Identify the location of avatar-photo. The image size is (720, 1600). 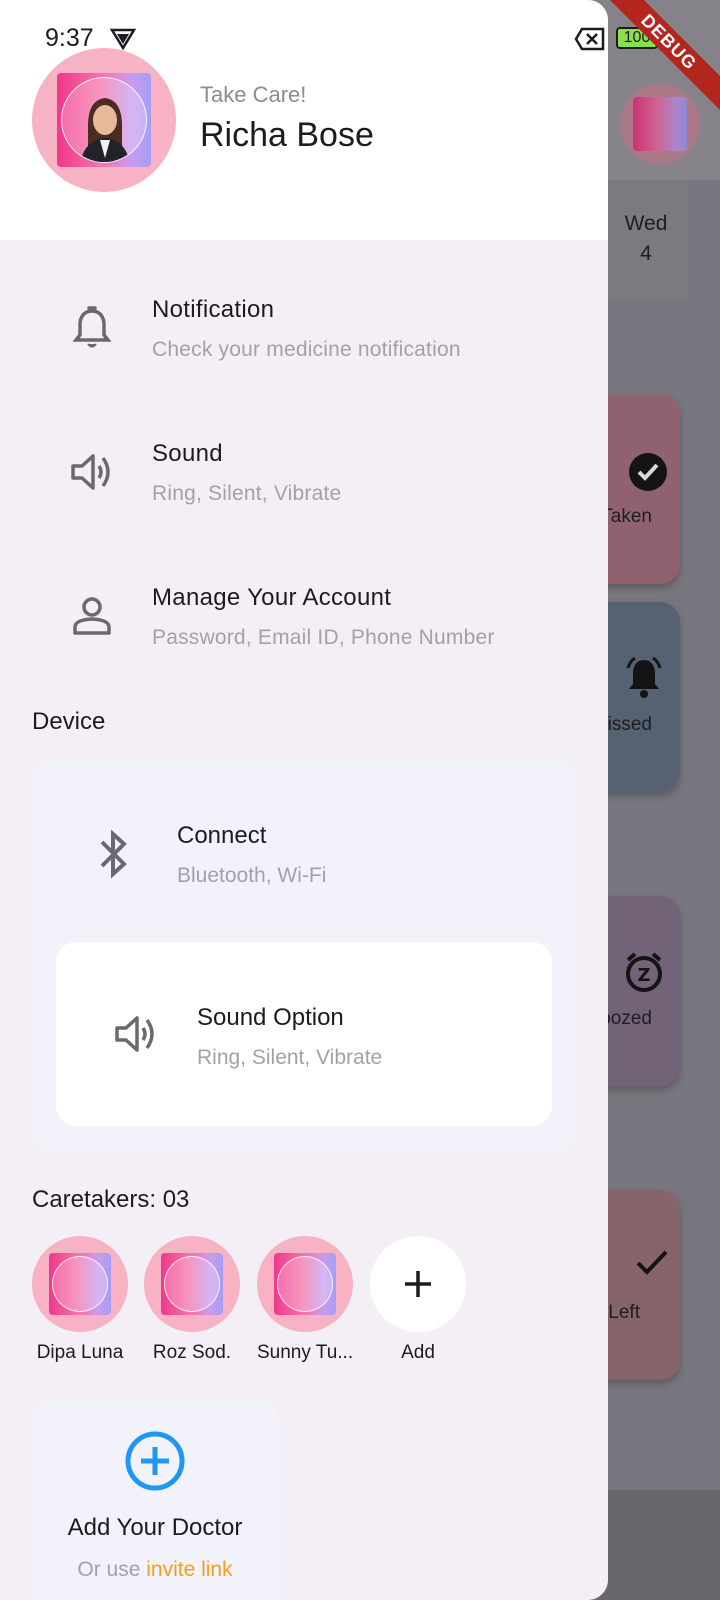
(104, 120).